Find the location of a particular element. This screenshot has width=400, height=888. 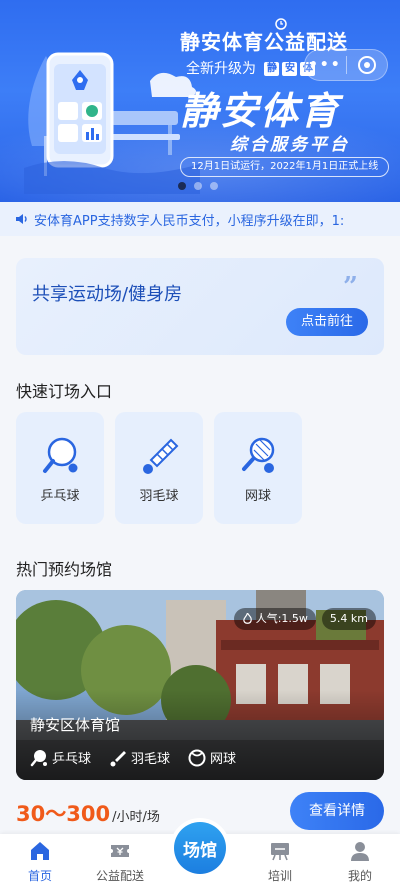

popularity-text: 人气:1.5w is located at coordinates (281, 618).